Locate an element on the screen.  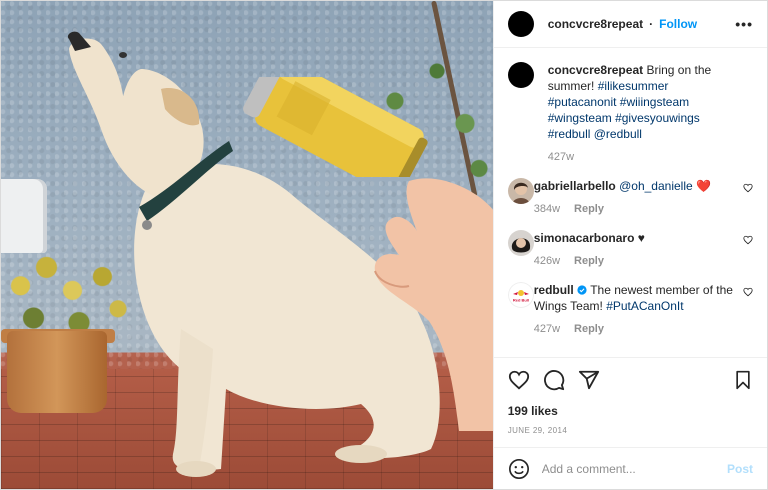
comment-meta: 427w Reply is located at coordinates (636, 329).